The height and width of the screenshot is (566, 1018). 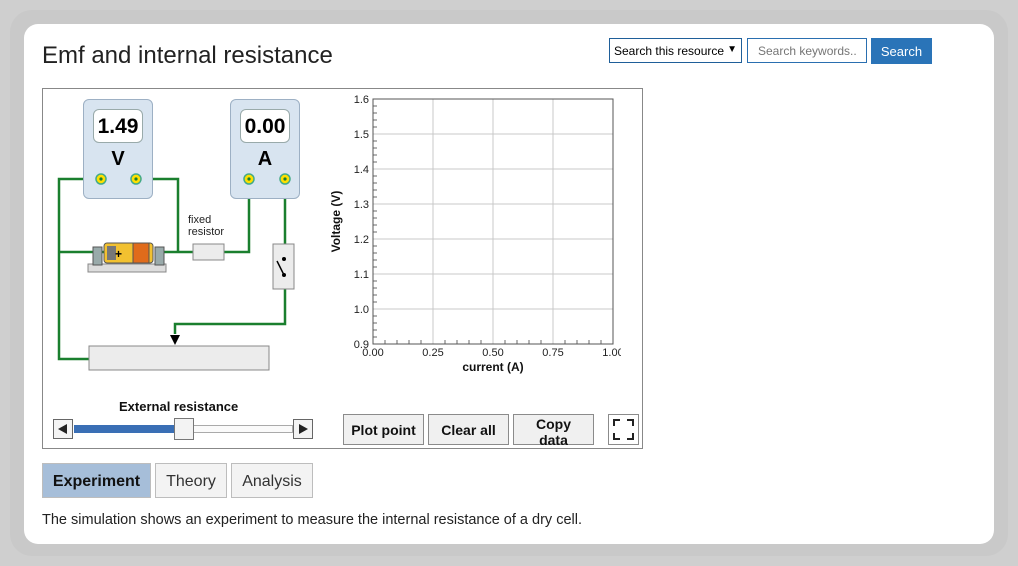 I want to click on x-tick-label: 0.75, so click(x=552, y=353).